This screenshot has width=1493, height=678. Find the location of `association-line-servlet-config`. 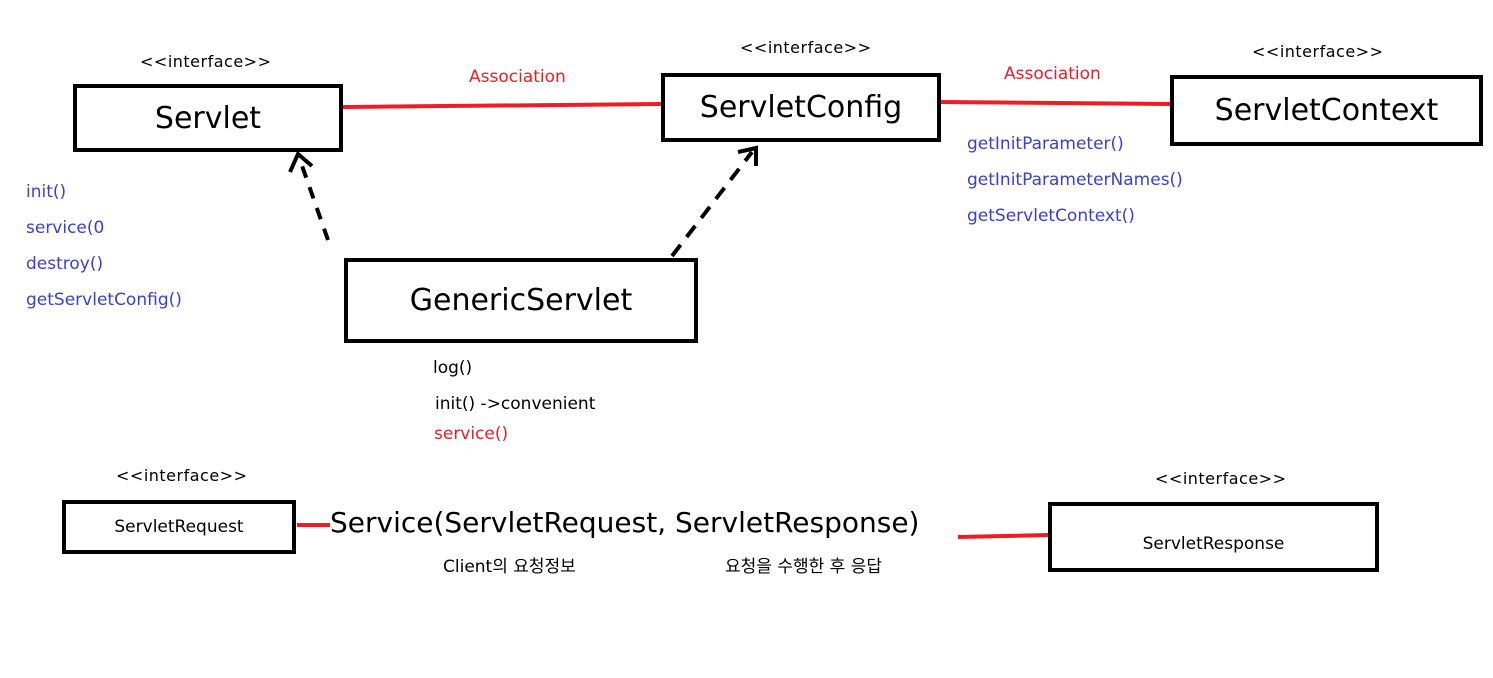

association-line-servlet-config is located at coordinates (501, 105).